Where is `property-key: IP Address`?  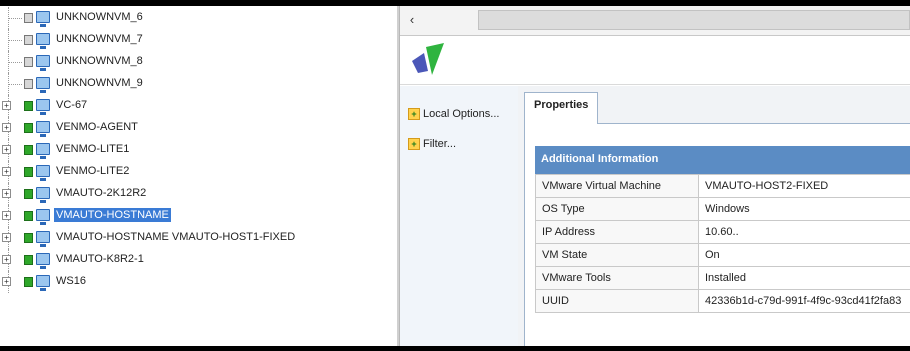
property-key: IP Address is located at coordinates (617, 232).